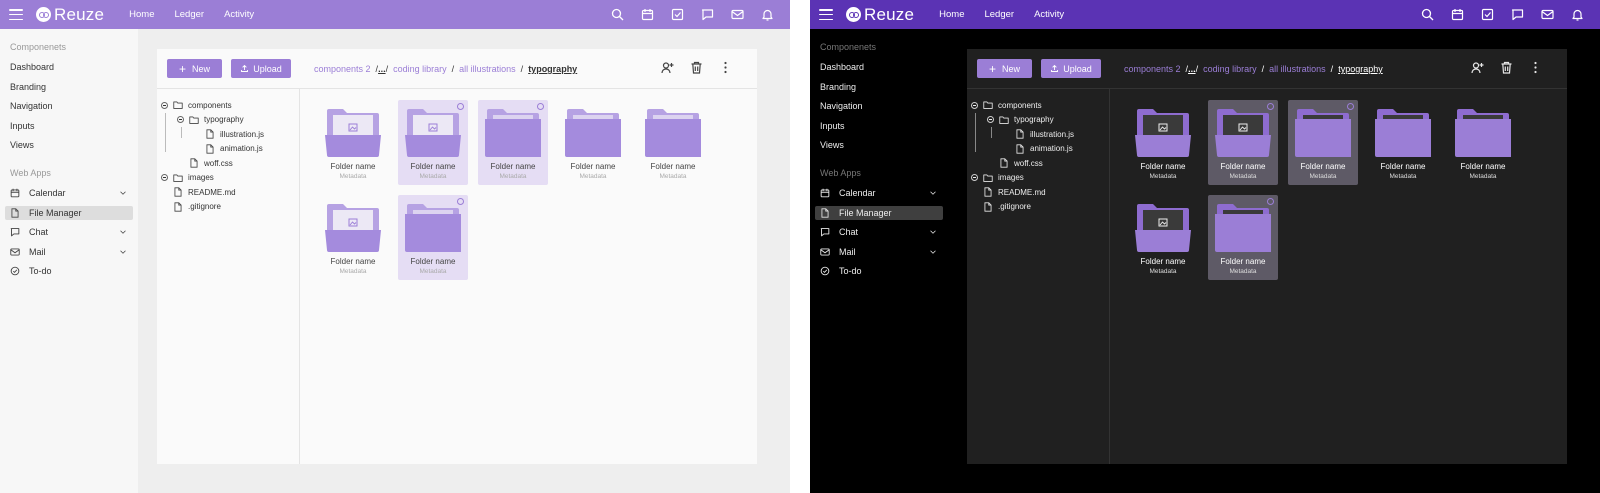 The height and width of the screenshot is (493, 1600). Describe the element at coordinates (1021, 163) in the screenshot. I see `tree-item-woff-css: woff.css` at that location.